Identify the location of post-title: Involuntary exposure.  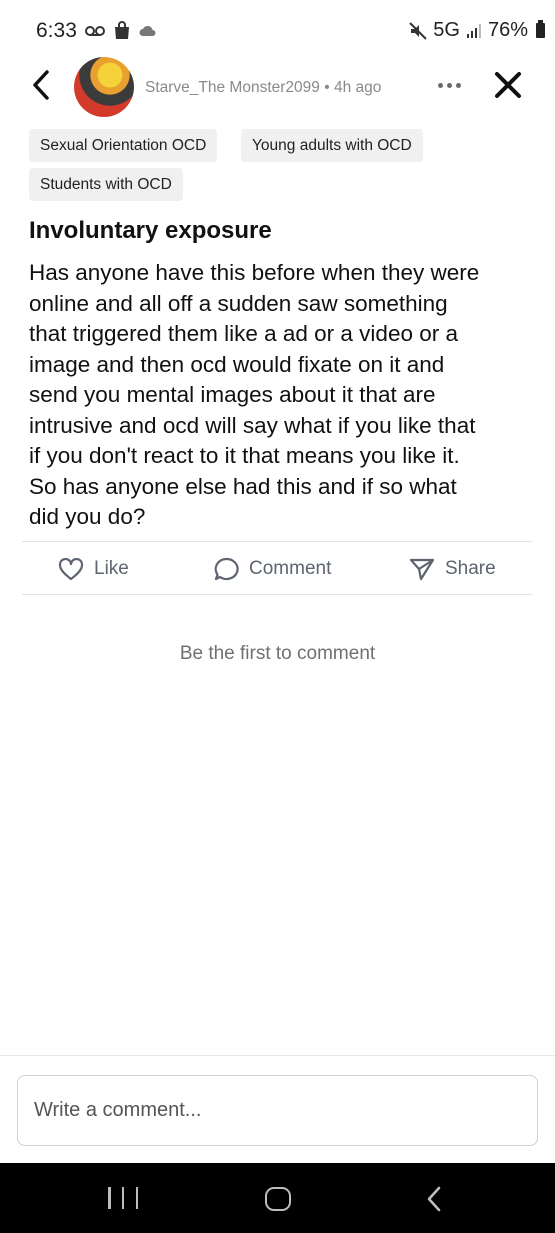
(150, 230).